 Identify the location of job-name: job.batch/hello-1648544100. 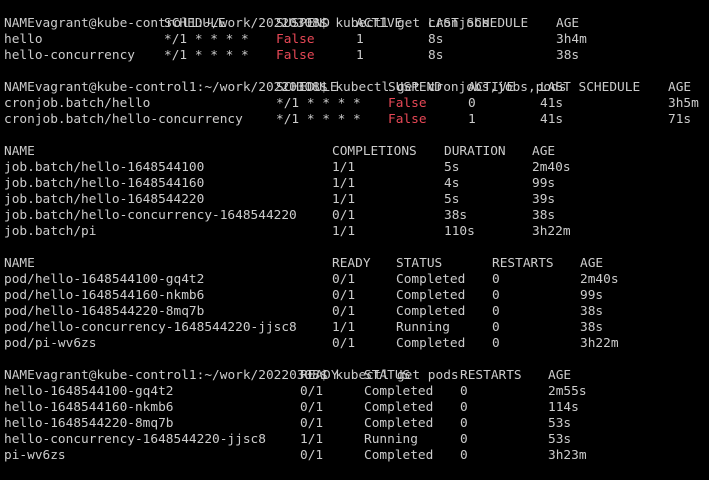
(104, 167).